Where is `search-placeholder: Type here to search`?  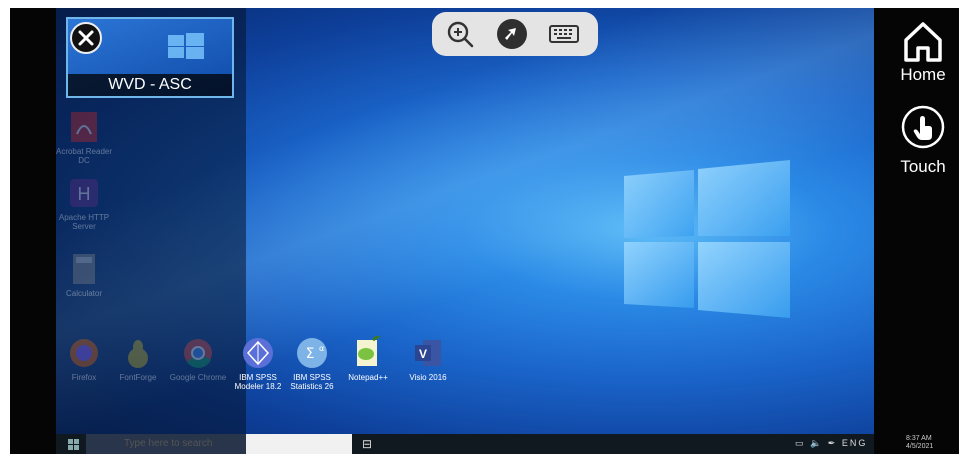 search-placeholder: Type here to search is located at coordinates (168, 443).